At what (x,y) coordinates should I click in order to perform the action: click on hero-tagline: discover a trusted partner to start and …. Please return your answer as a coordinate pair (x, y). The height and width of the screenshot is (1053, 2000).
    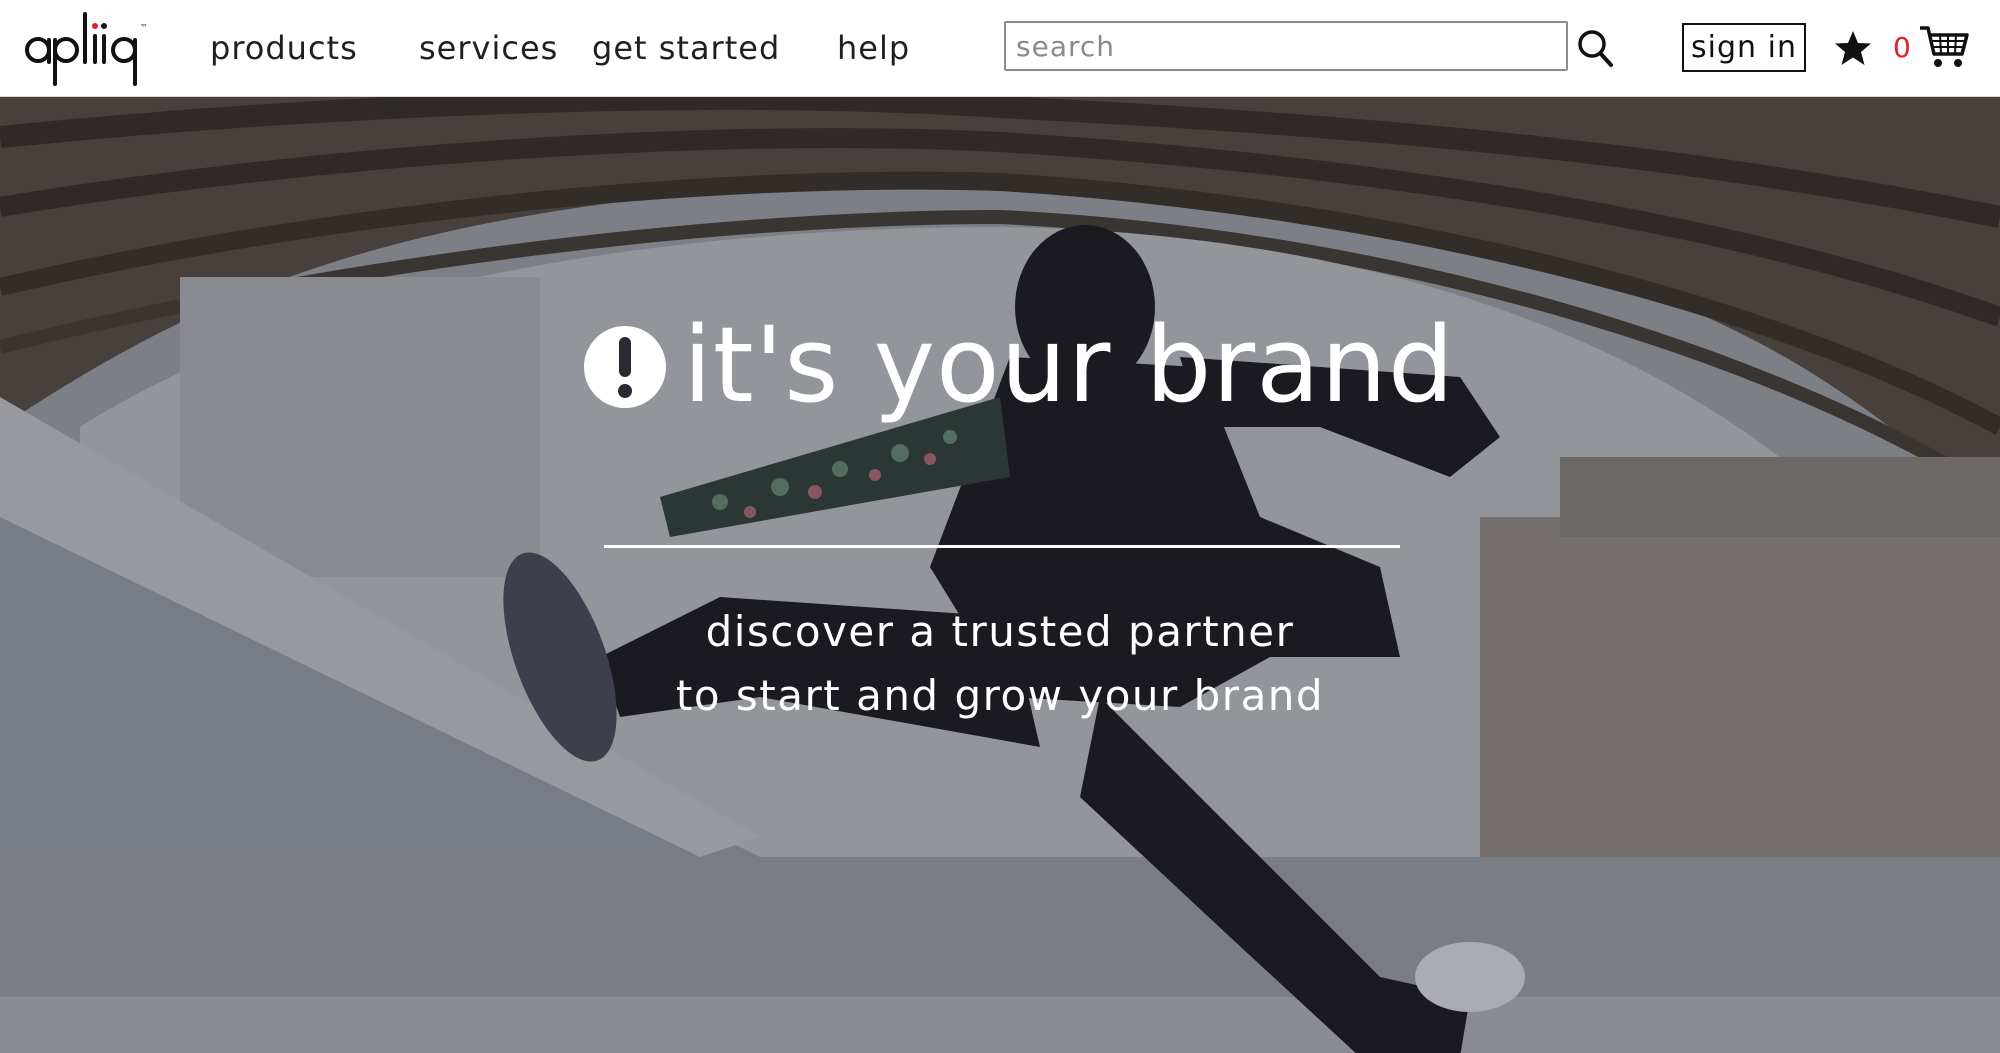
    Looking at the image, I should click on (1000, 664).